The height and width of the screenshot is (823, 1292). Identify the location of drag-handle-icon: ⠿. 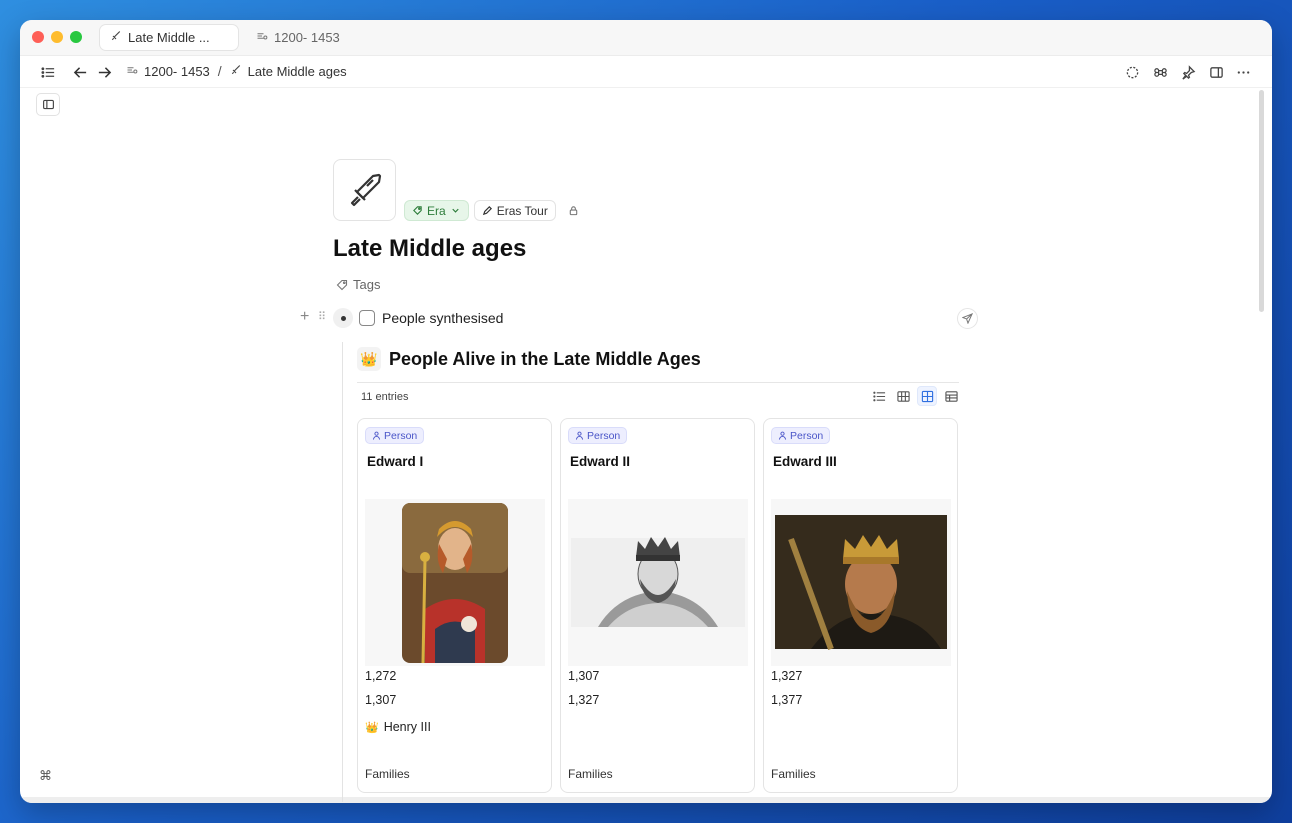
(322, 316).